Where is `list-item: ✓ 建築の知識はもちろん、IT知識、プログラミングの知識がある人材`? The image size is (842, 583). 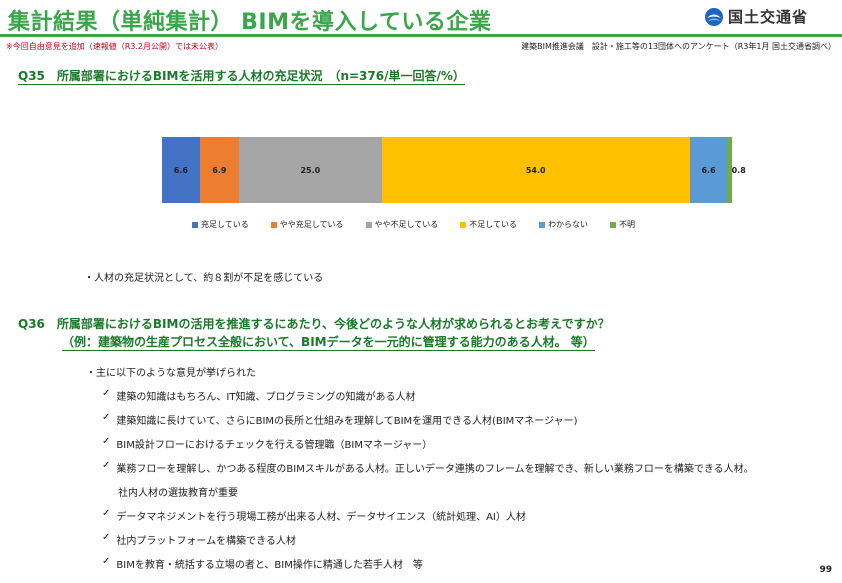 list-item: ✓ 建築の知識はもちろん、IT知識、プログラミングの知識がある人材 is located at coordinates (259, 395).